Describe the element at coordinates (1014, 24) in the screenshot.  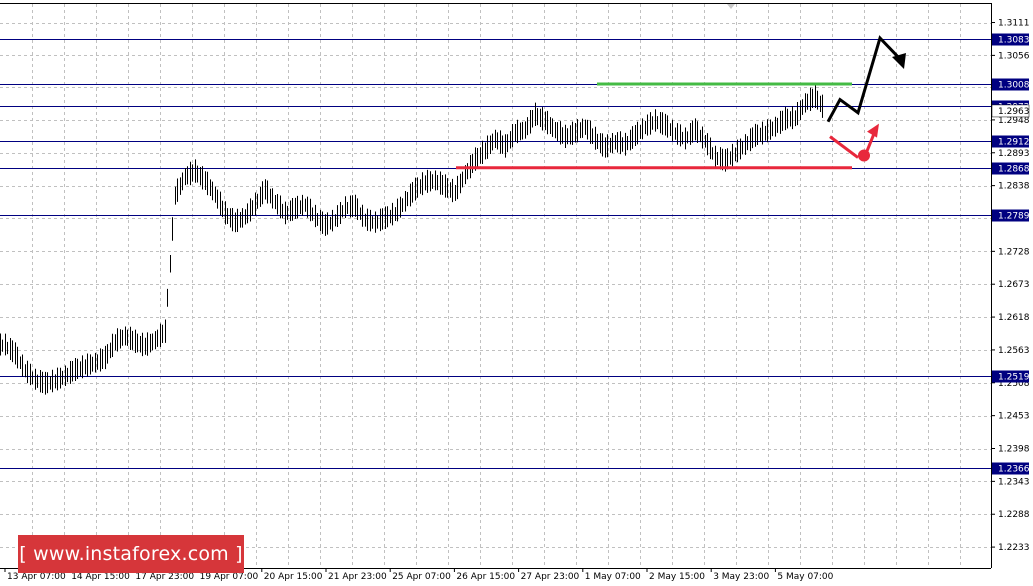
I see `y-tick-label: 1.3111` at that location.